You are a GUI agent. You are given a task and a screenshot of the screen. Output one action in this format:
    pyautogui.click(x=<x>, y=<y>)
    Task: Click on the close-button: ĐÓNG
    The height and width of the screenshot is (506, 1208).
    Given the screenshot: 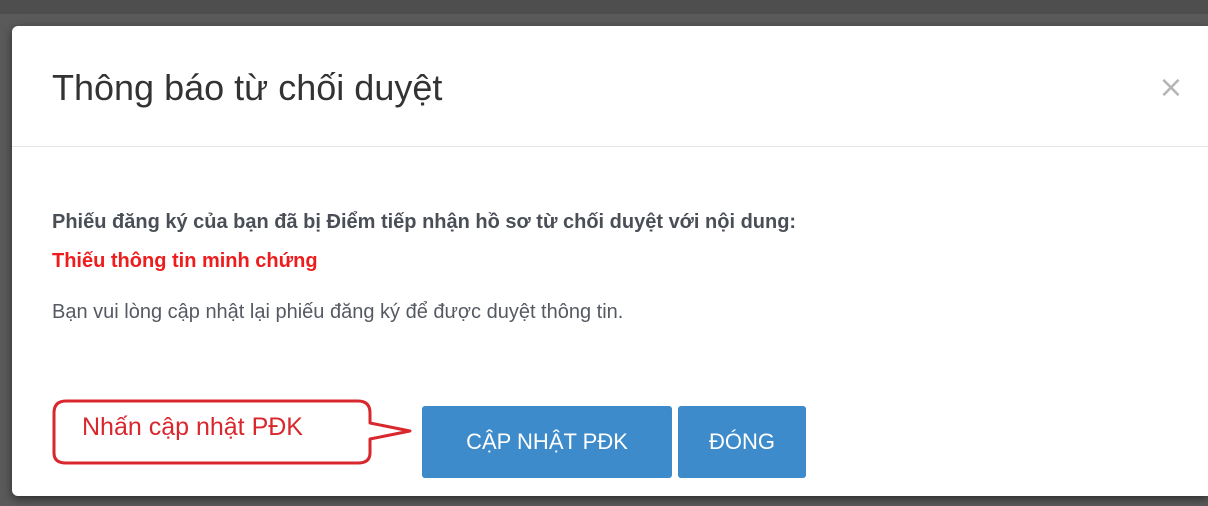 What is the action you would take?
    pyautogui.click(x=742, y=442)
    